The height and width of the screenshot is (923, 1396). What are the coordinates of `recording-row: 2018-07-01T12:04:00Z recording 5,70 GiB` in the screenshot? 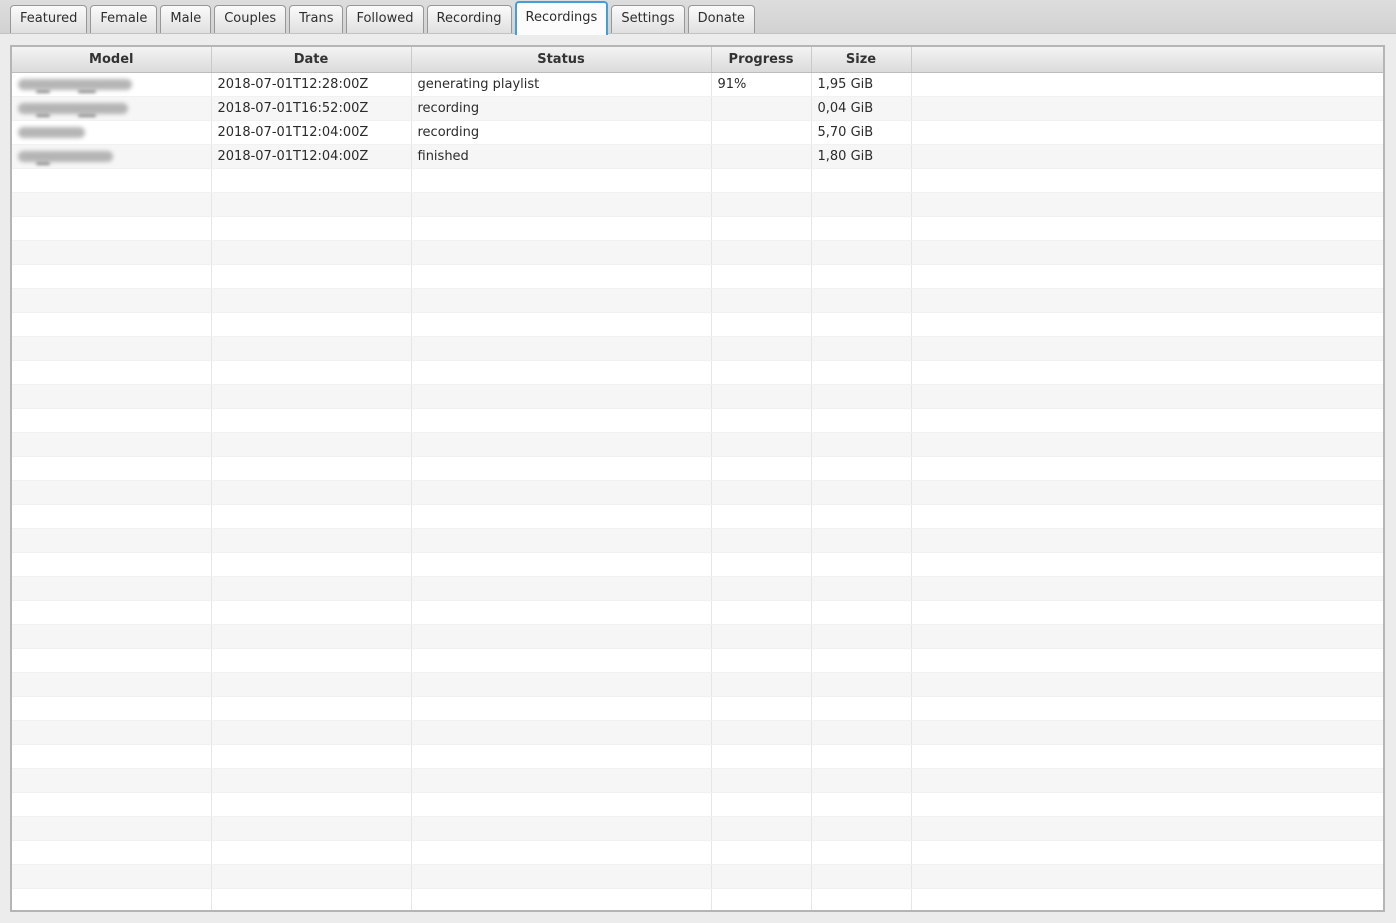 It's located at (697, 132).